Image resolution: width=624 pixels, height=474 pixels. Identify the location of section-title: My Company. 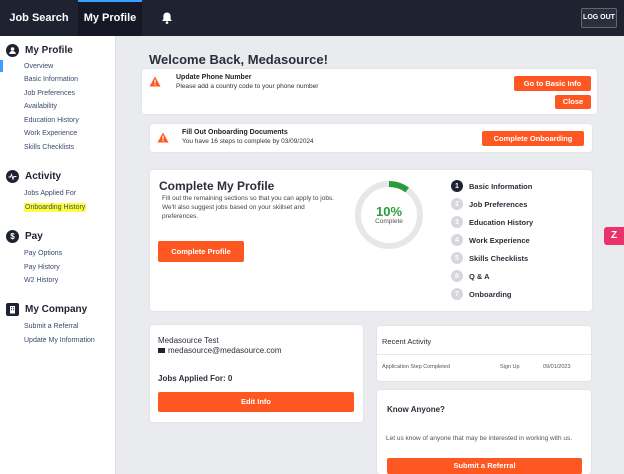
(56, 309).